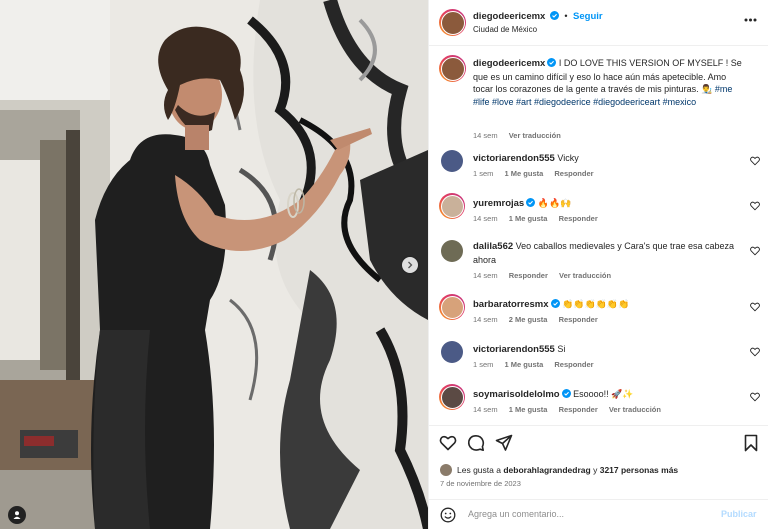  I want to click on publish-button: Publicar, so click(739, 514).